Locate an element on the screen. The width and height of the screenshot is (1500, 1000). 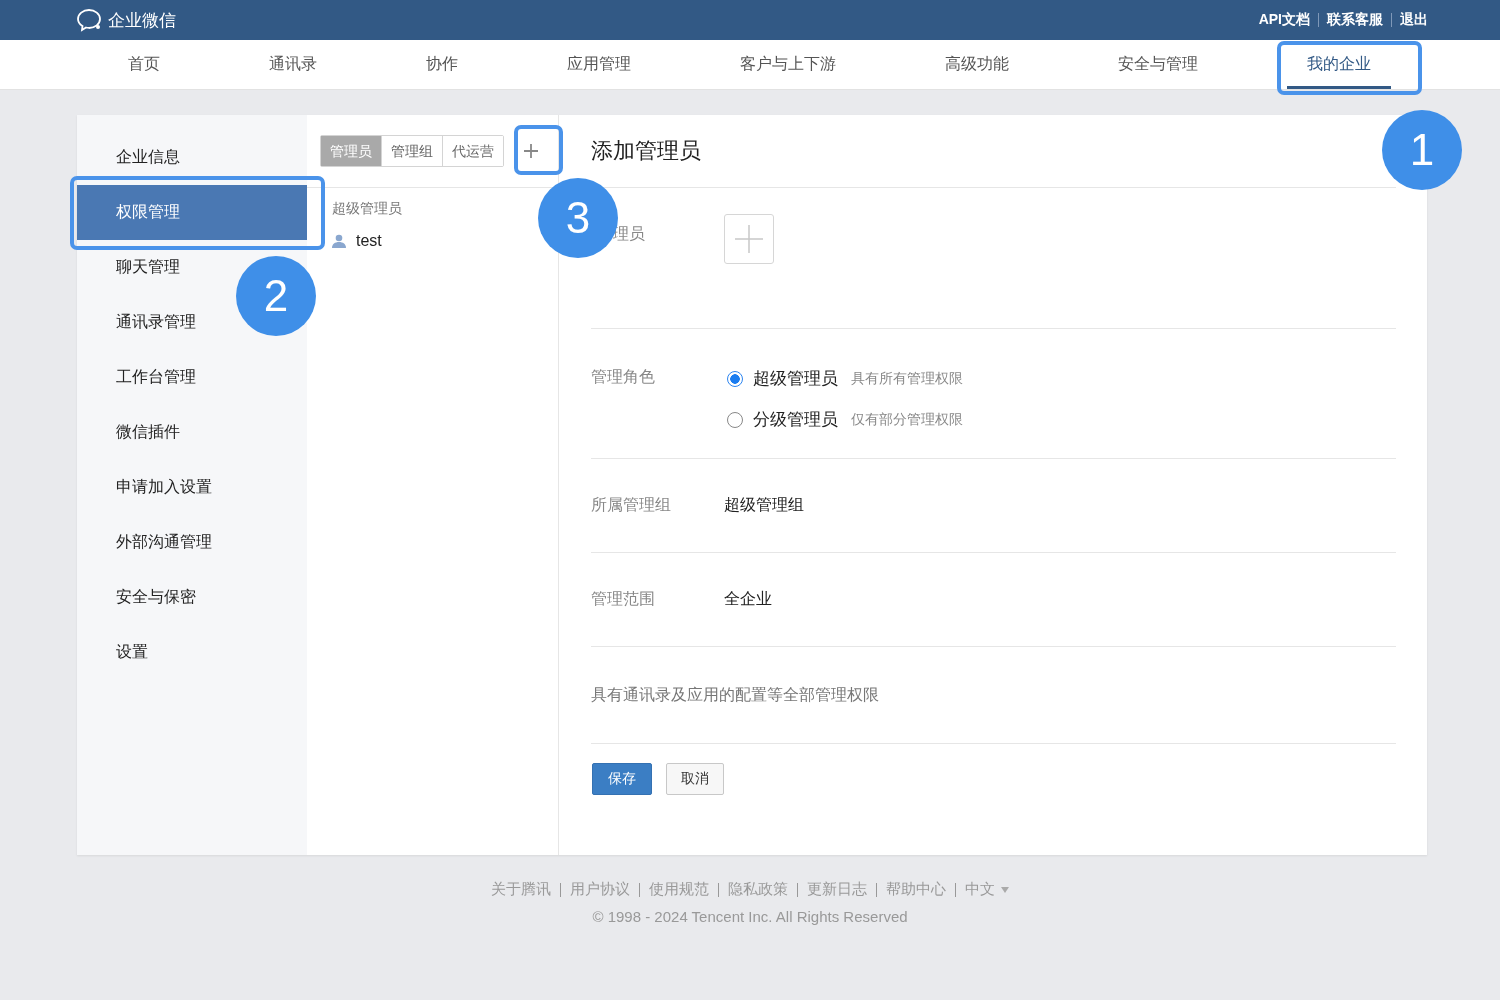
sidebar-item: 工作台管理 is located at coordinates (136, 377).